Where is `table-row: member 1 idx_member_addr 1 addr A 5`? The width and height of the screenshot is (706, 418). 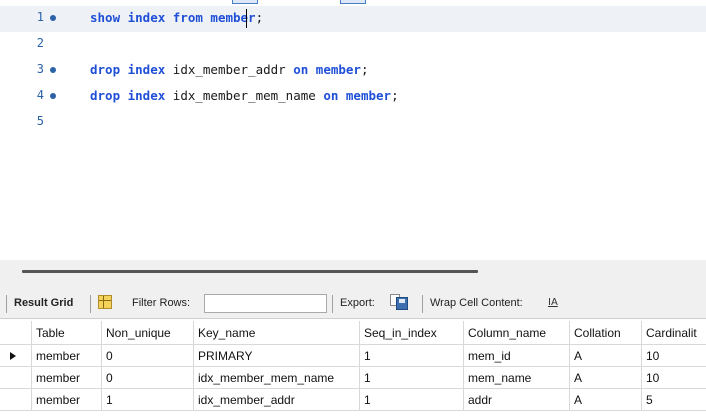
table-row: member 1 idx_member_addr 1 addr A 5 is located at coordinates (353, 400).